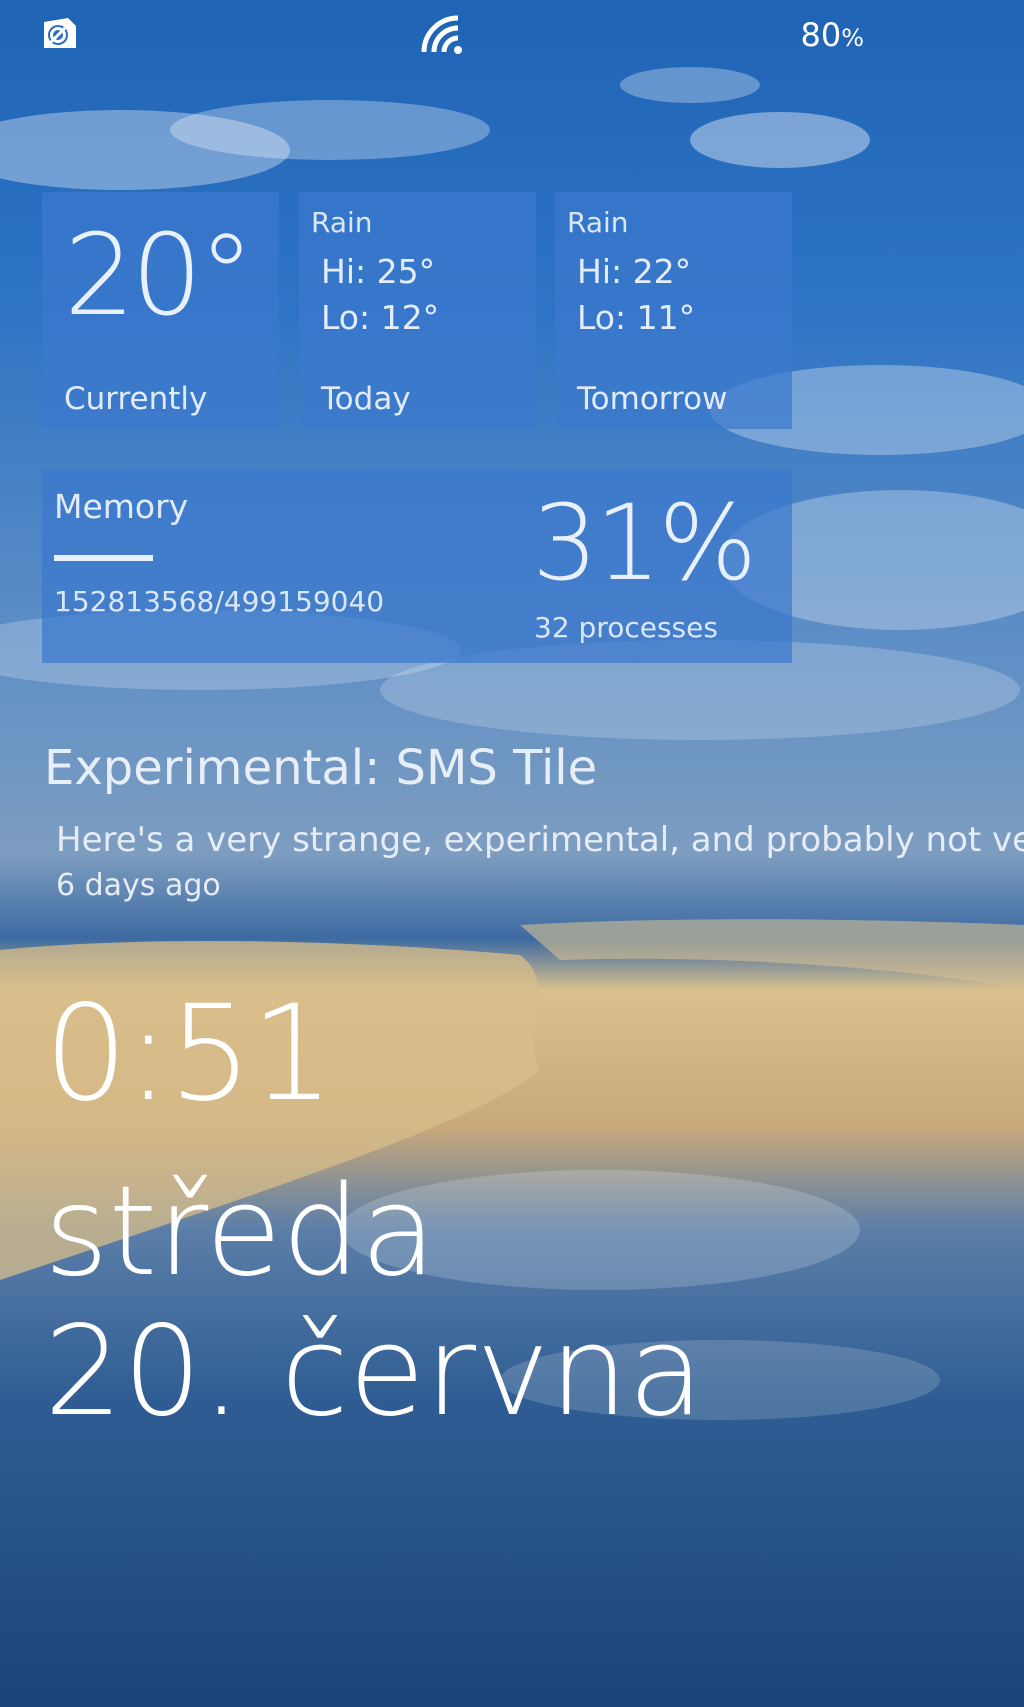  Describe the element at coordinates (644, 543) in the screenshot. I see `memory-percent: 31%` at that location.